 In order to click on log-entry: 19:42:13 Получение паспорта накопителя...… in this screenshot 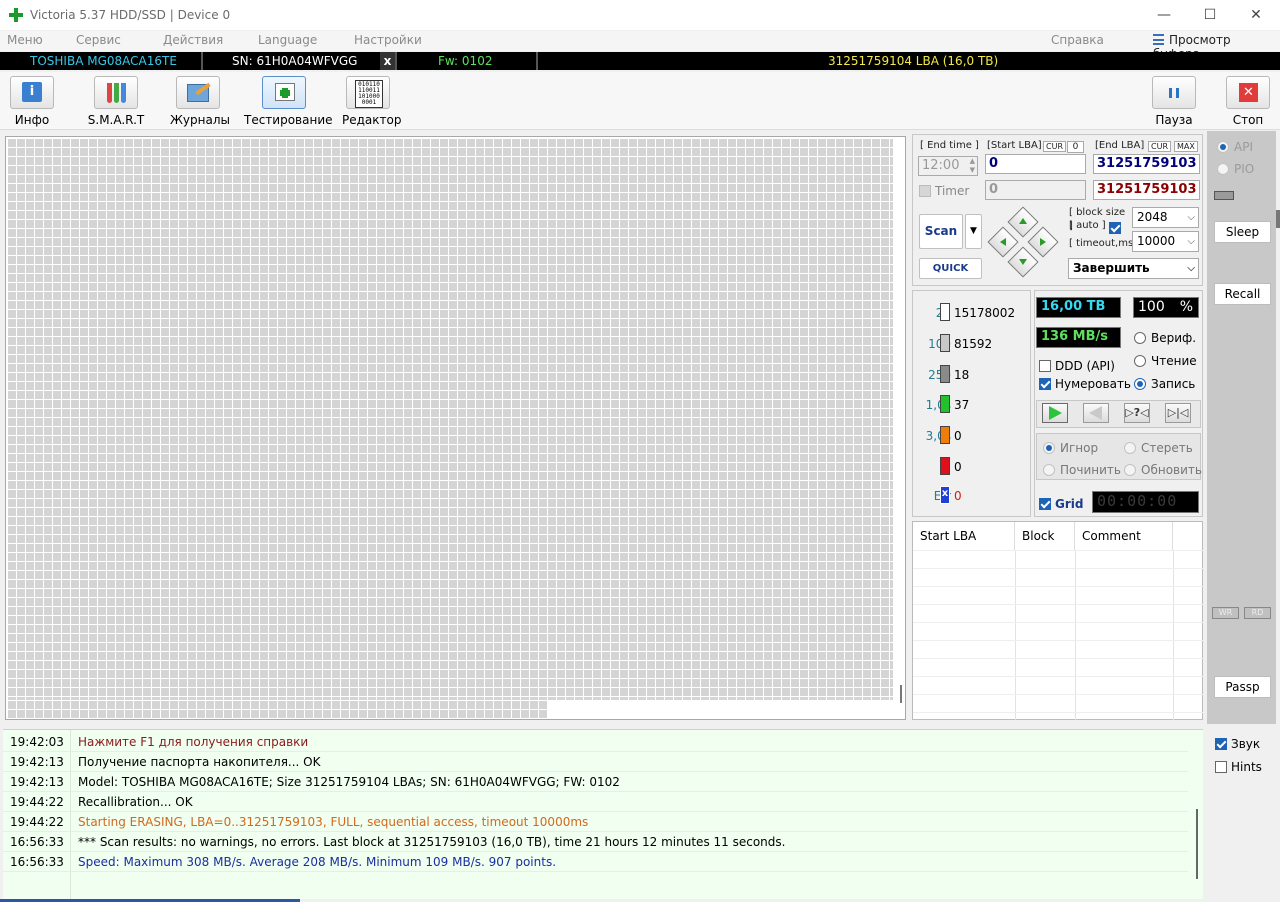, I will do `click(595, 762)`.